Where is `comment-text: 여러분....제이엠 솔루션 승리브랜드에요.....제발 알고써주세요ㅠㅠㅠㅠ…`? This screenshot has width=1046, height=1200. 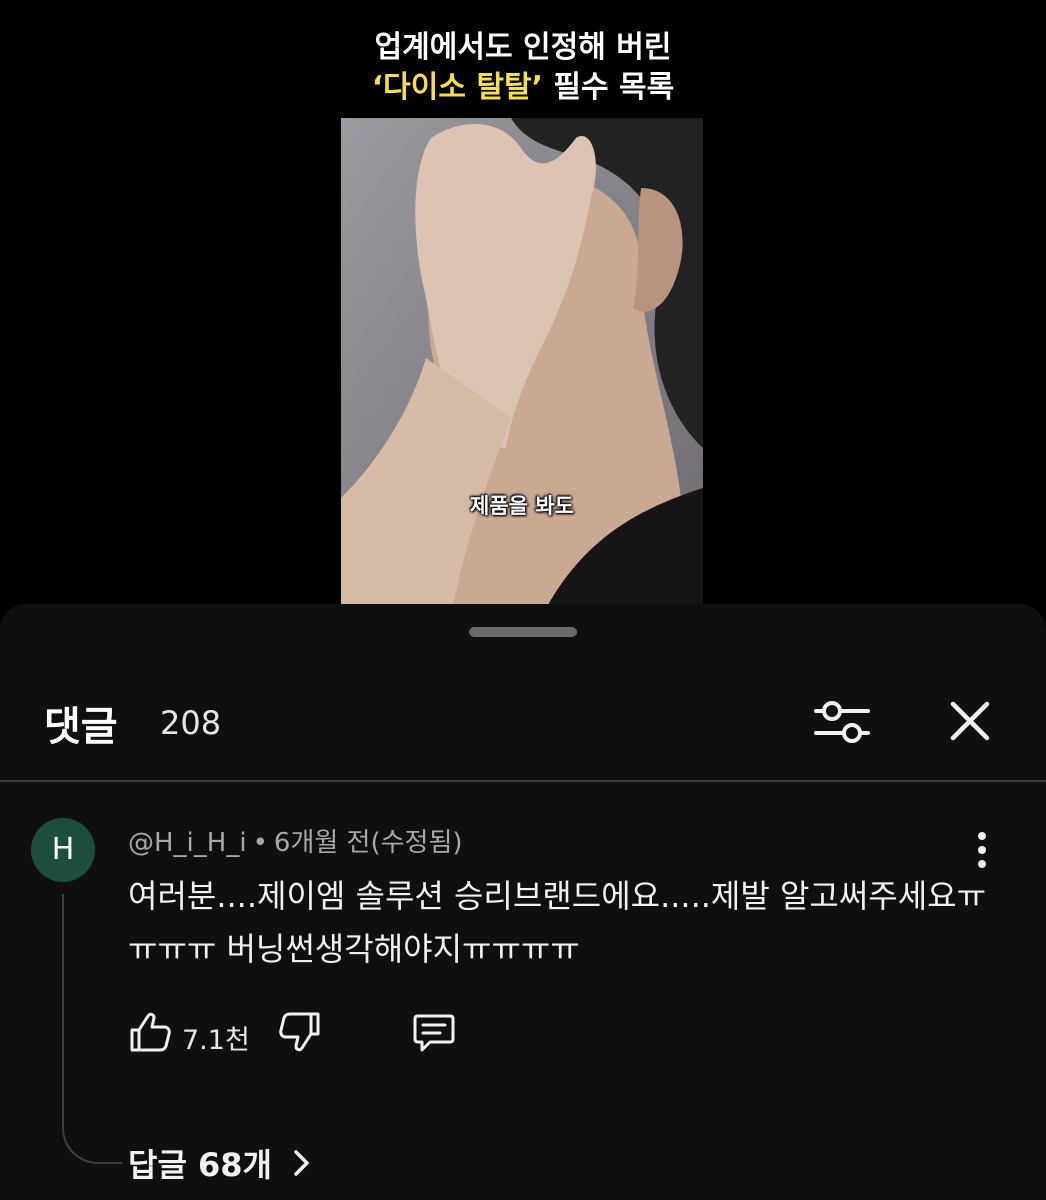 comment-text: 여러분....제이엠 솔루션 승리브랜드에요.....제발 알고써주세요ㅠㅠㅠㅠ… is located at coordinates (557, 922).